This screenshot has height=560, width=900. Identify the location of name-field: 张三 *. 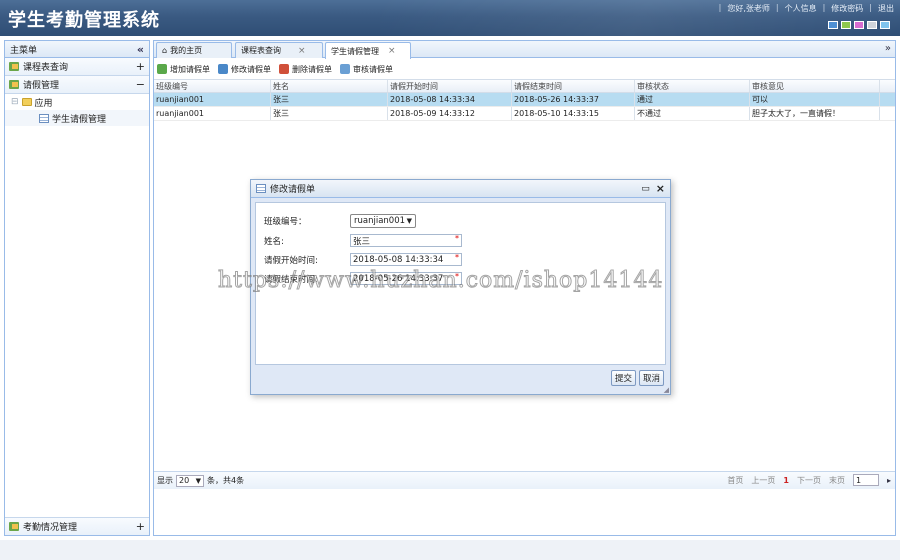
(406, 240).